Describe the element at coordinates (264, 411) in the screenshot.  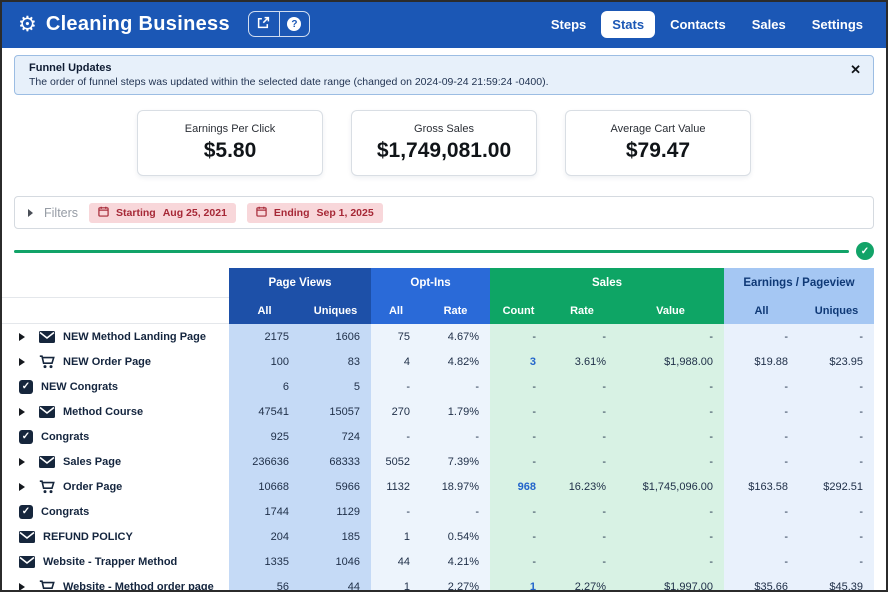
I see `cell-pv: 47541` at that location.